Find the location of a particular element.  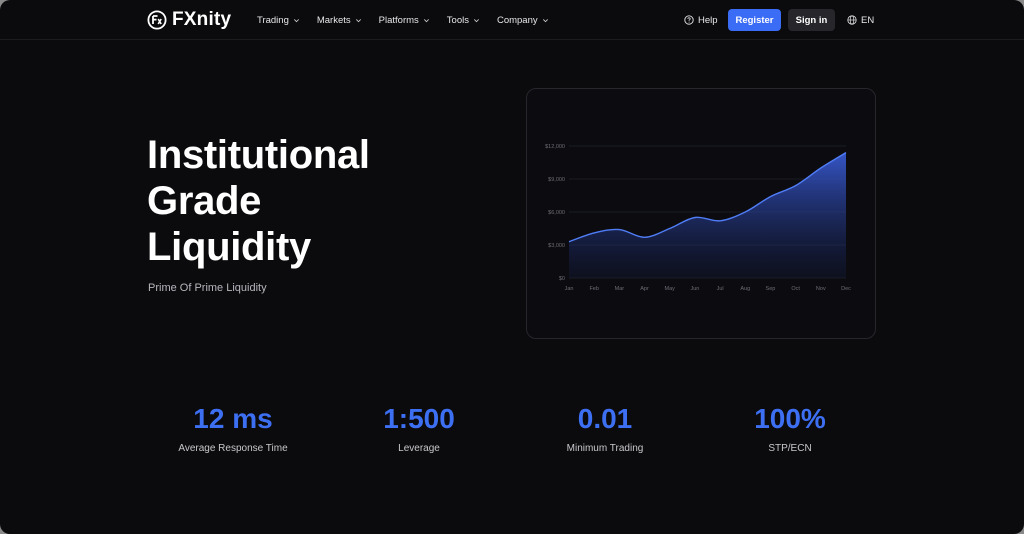

y-tick-label: $9,000 is located at coordinates (556, 180).